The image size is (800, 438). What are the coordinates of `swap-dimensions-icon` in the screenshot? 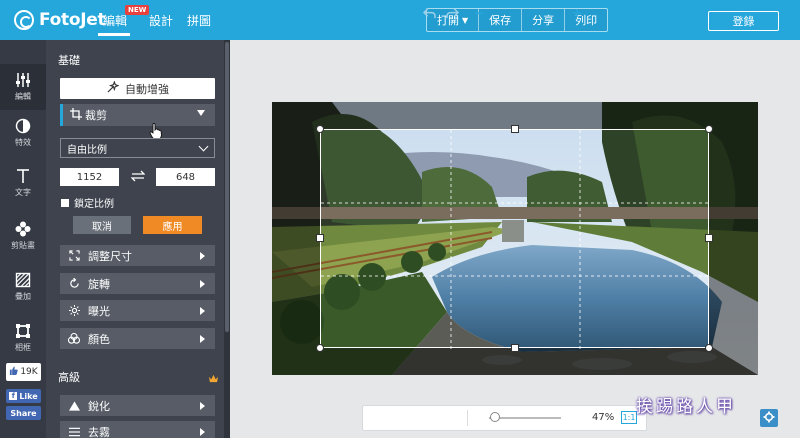 It's located at (138, 177).